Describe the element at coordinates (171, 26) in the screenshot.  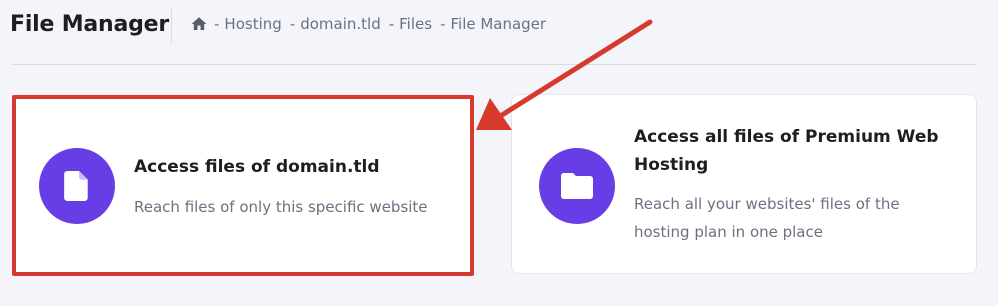
I see `title-divider` at that location.